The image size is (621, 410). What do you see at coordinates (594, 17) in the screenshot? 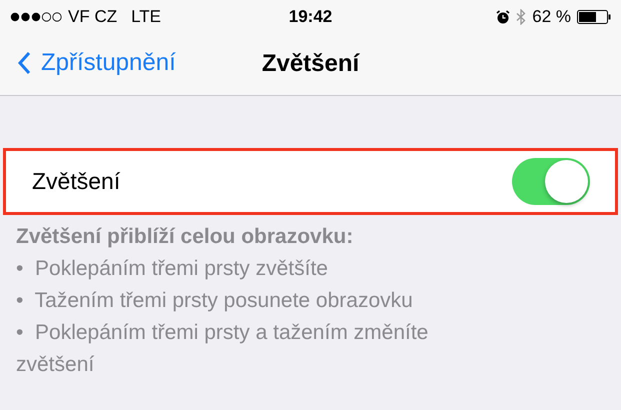
I see `battery-icon` at bounding box center [594, 17].